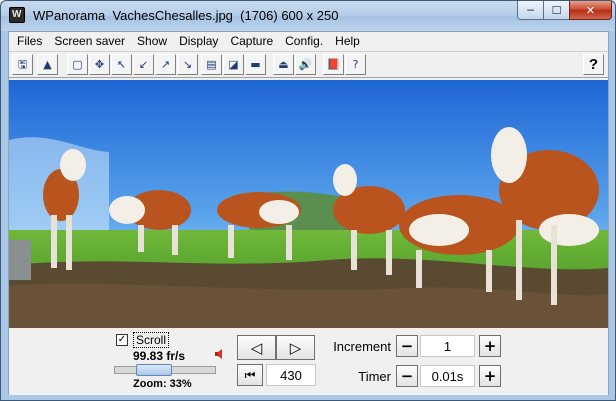 The image size is (616, 401). Describe the element at coordinates (152, 41) in the screenshot. I see `menu-show: Show` at that location.